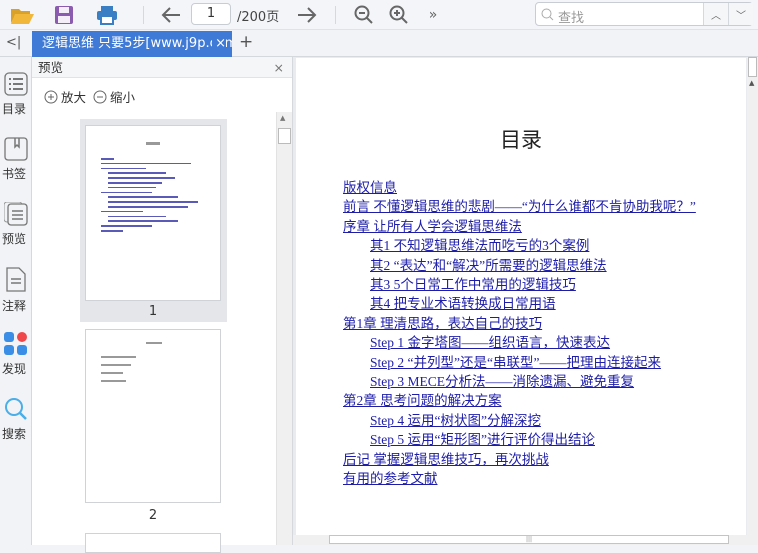 This screenshot has width=758, height=553. I want to click on doc-title: 目录, so click(521, 140).